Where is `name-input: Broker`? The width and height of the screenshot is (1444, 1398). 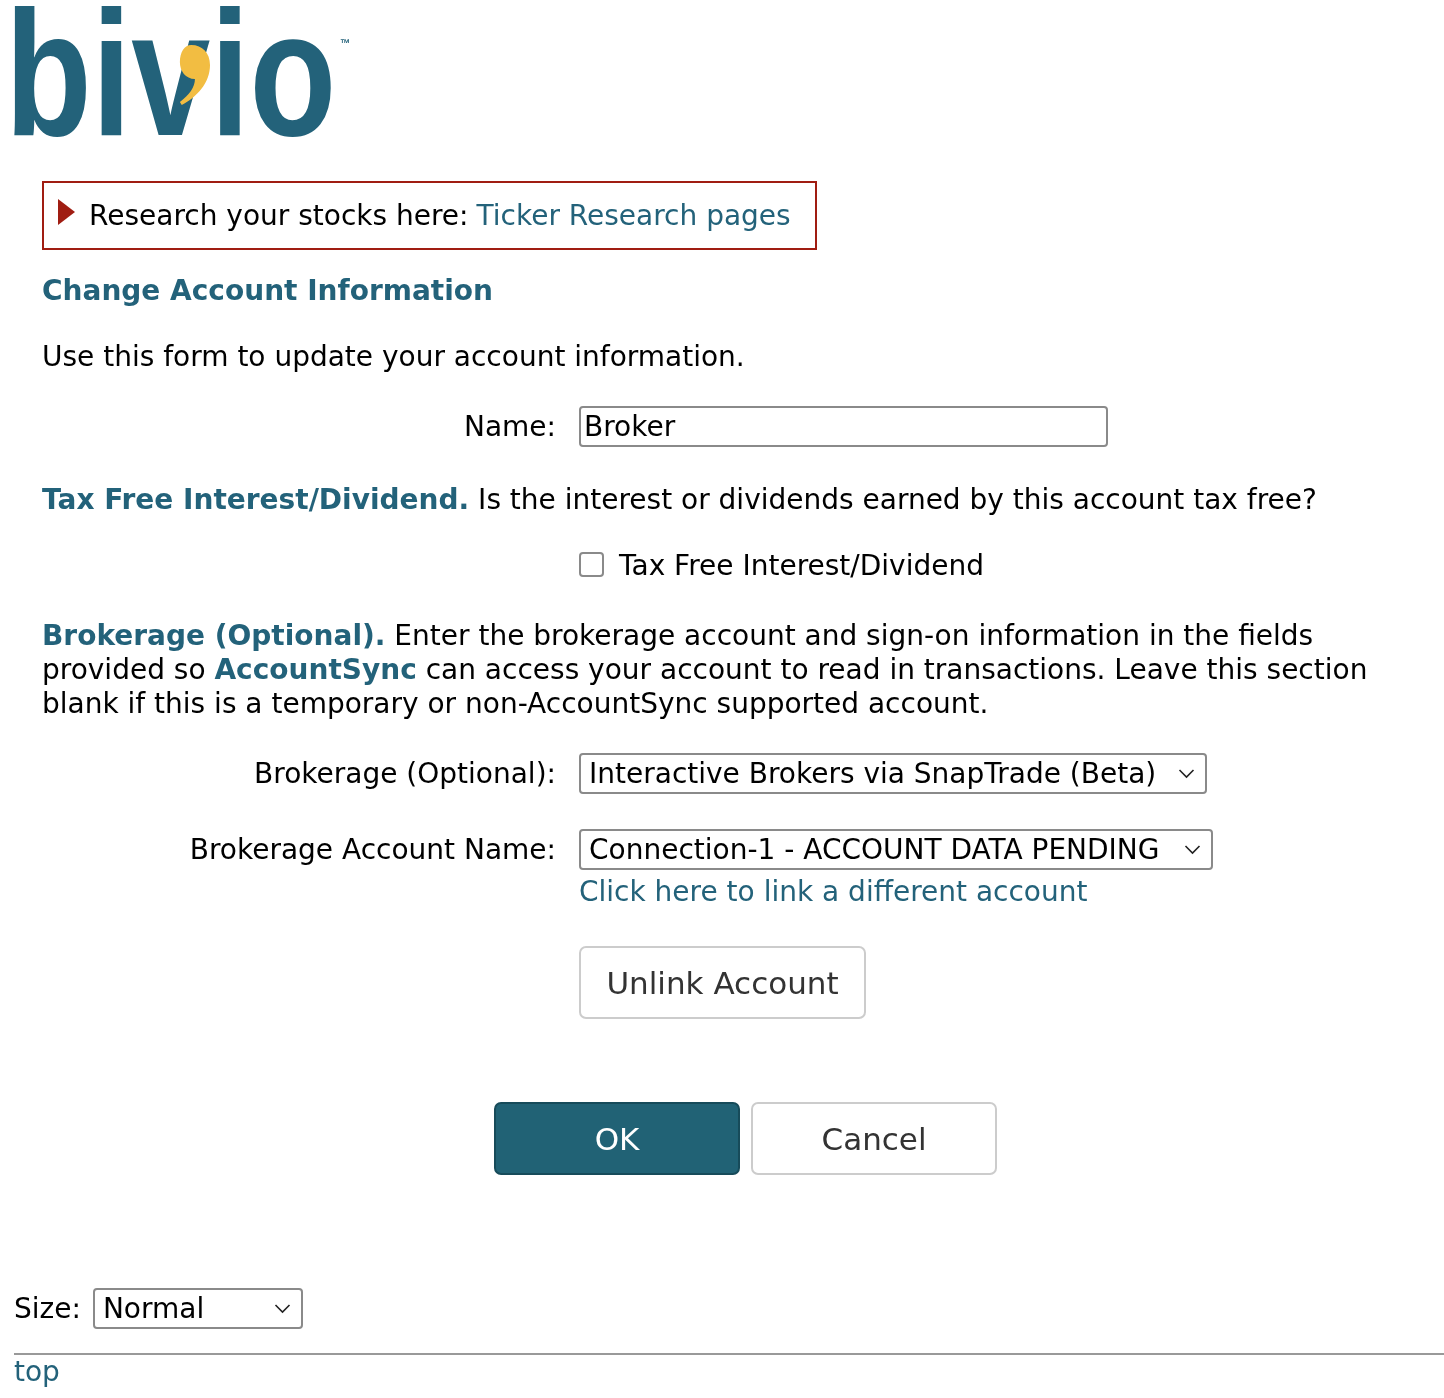
name-input: Broker is located at coordinates (843, 426).